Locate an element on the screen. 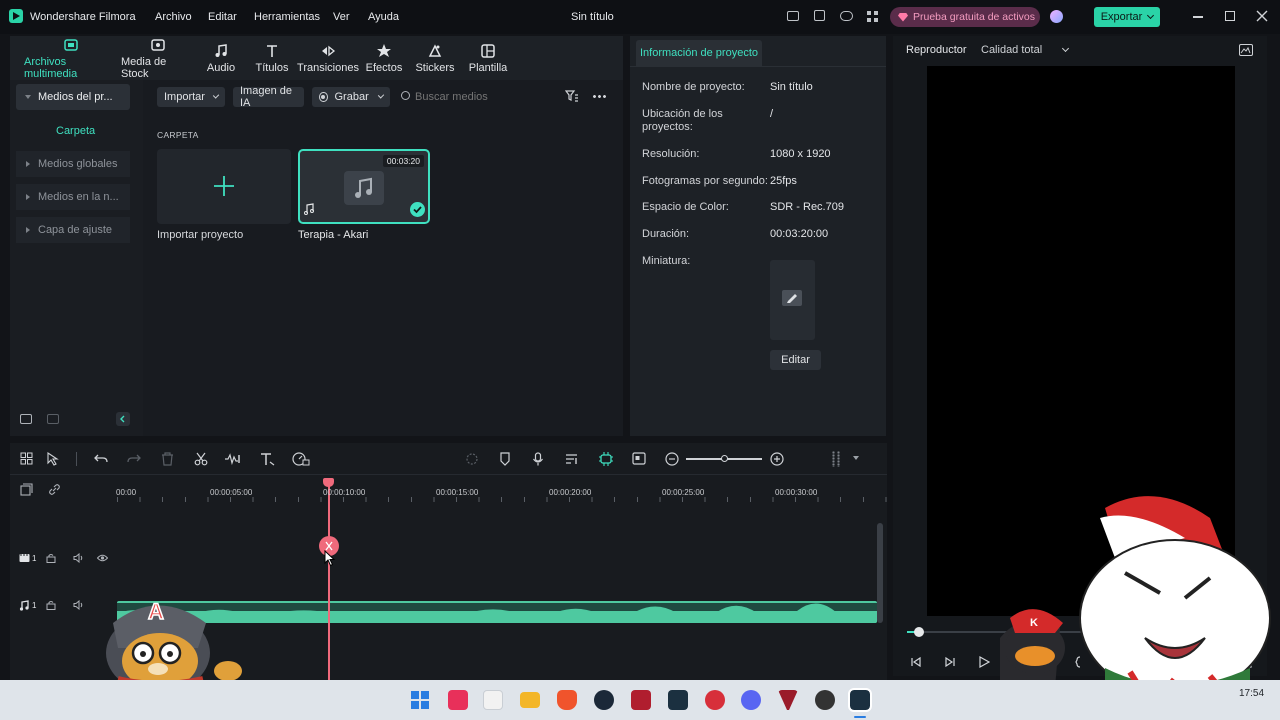 The width and height of the screenshot is (1280, 720). import-button: Importar is located at coordinates (191, 97).